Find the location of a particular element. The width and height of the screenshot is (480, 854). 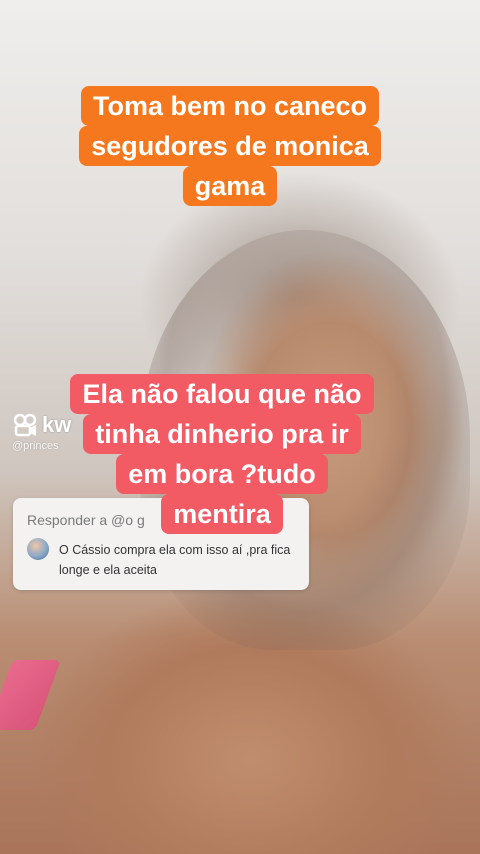

caption-line: Ela não falou que não is located at coordinates (222, 394).